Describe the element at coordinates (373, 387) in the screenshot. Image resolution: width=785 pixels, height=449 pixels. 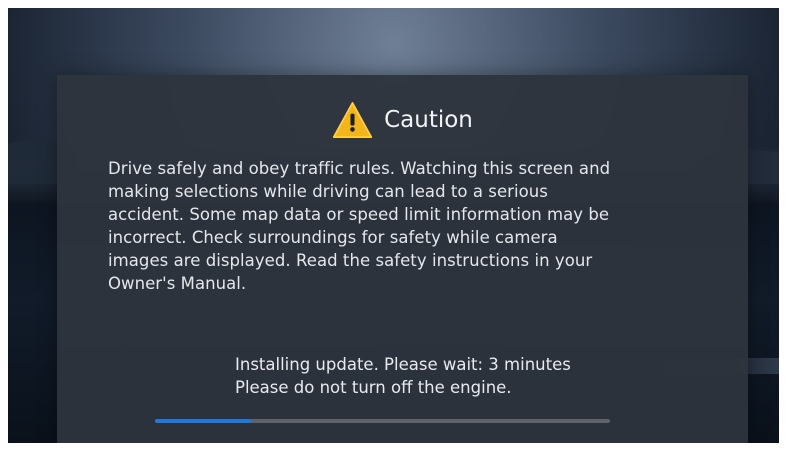
I see `engine-warning-text: Please do not turn off the engine.` at that location.